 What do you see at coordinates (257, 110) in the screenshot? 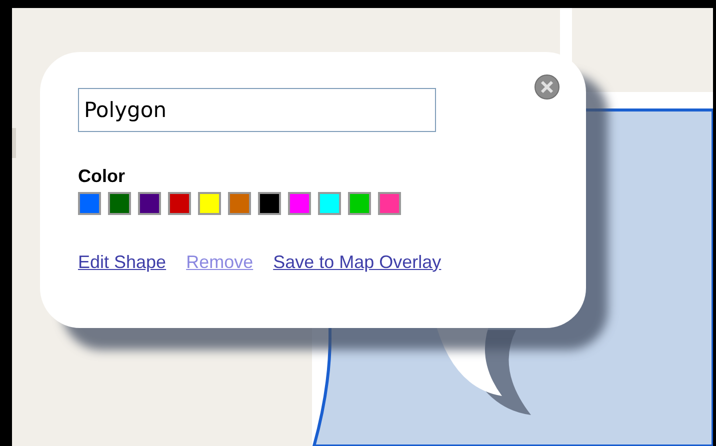
I see `name-field: Polygon` at bounding box center [257, 110].